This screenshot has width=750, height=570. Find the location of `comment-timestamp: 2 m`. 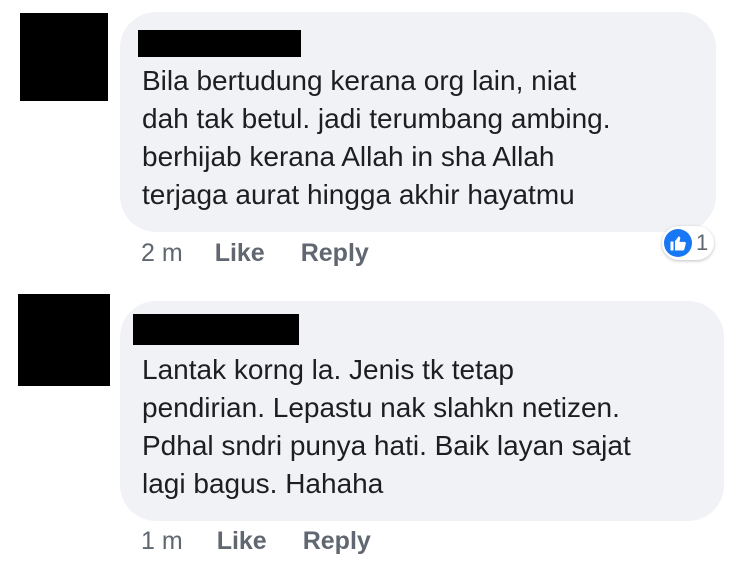

comment-timestamp: 2 m is located at coordinates (162, 253).